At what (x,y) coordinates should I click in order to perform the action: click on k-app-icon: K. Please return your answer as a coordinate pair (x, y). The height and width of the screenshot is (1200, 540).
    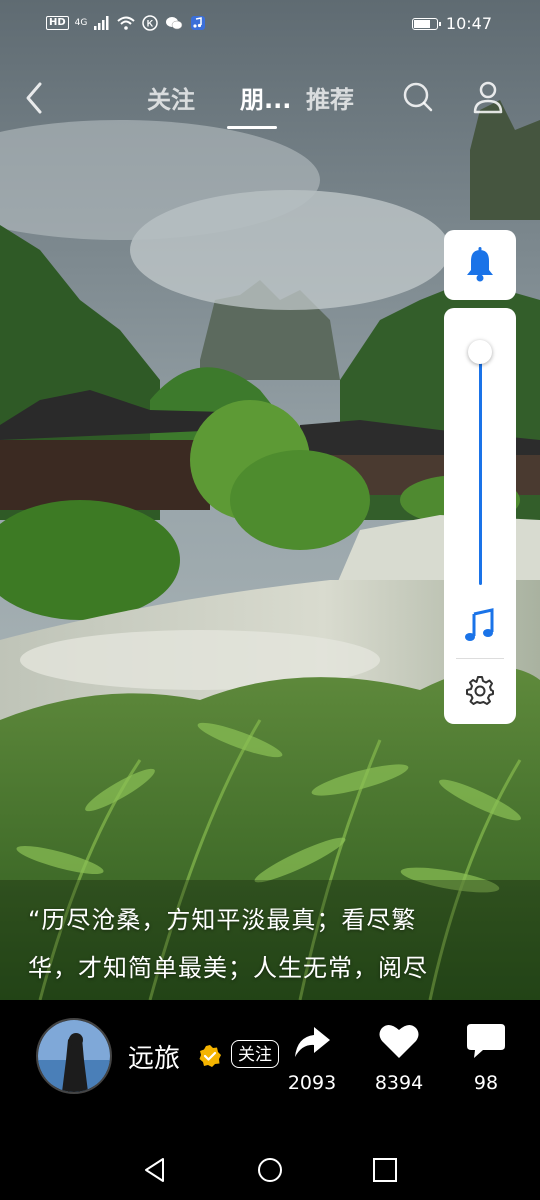
    Looking at the image, I should click on (150, 23).